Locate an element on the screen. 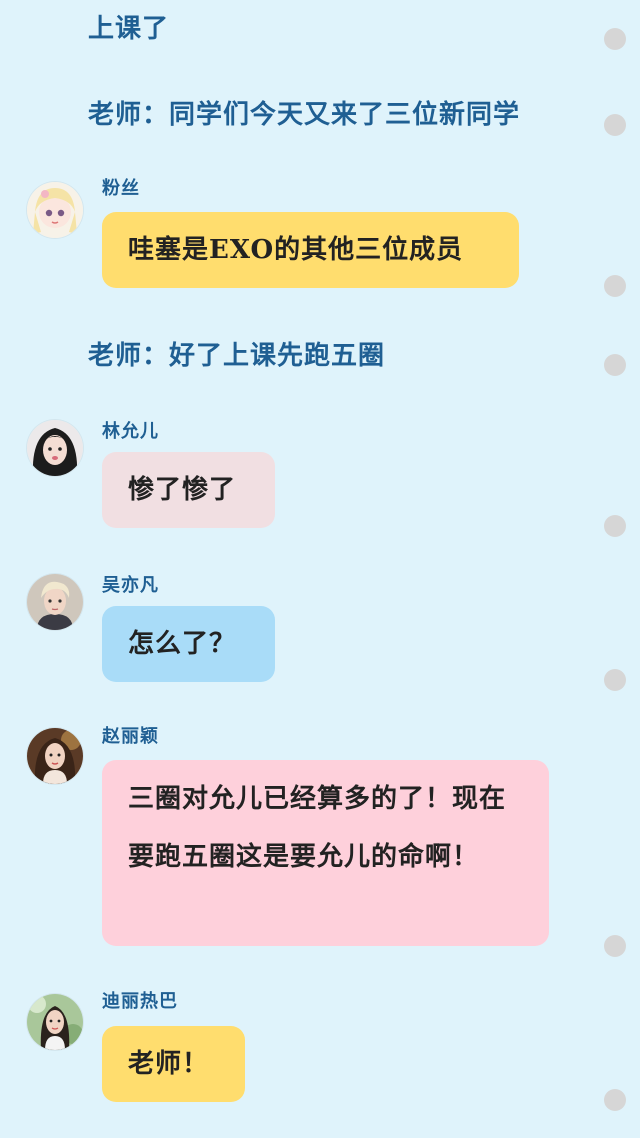 This screenshot has width=640, height=1138. message-bubble: 怎么了？ is located at coordinates (188, 644).